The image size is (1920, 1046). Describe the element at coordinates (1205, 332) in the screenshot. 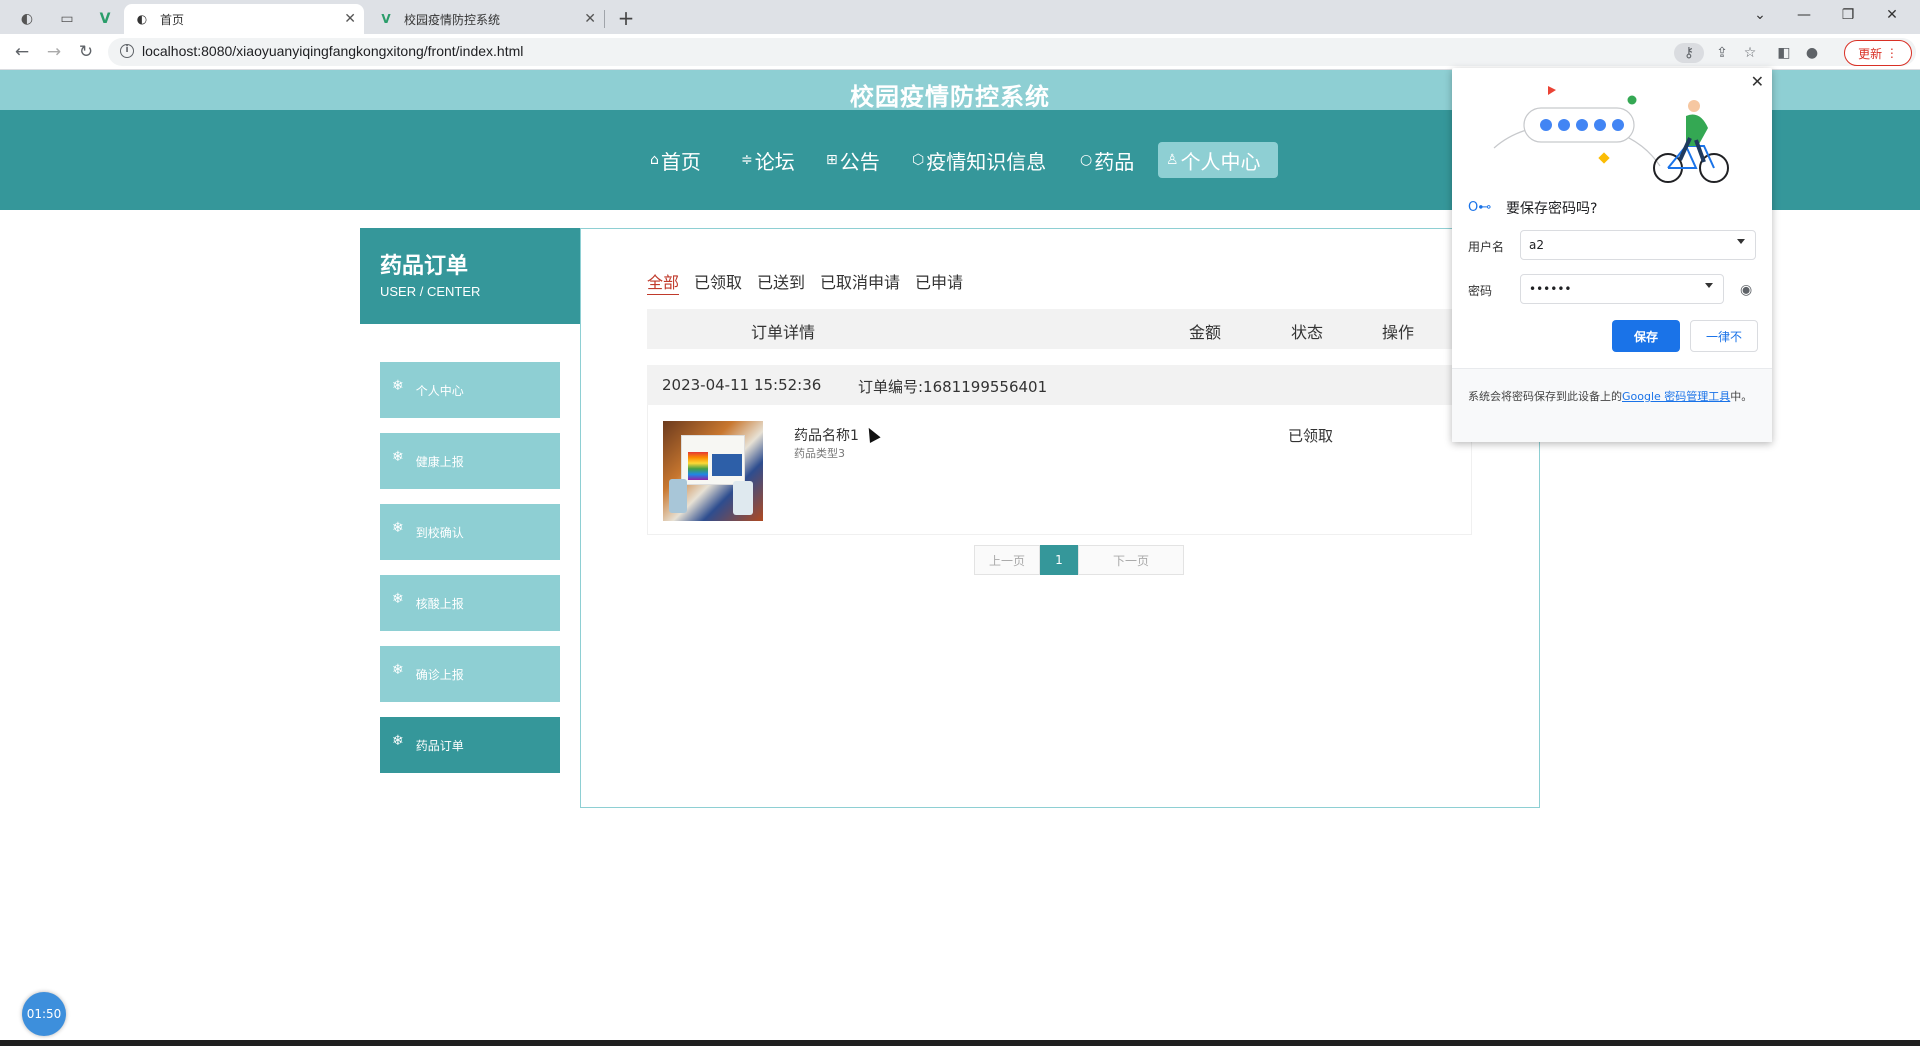

I see `column-header: 金额` at that location.